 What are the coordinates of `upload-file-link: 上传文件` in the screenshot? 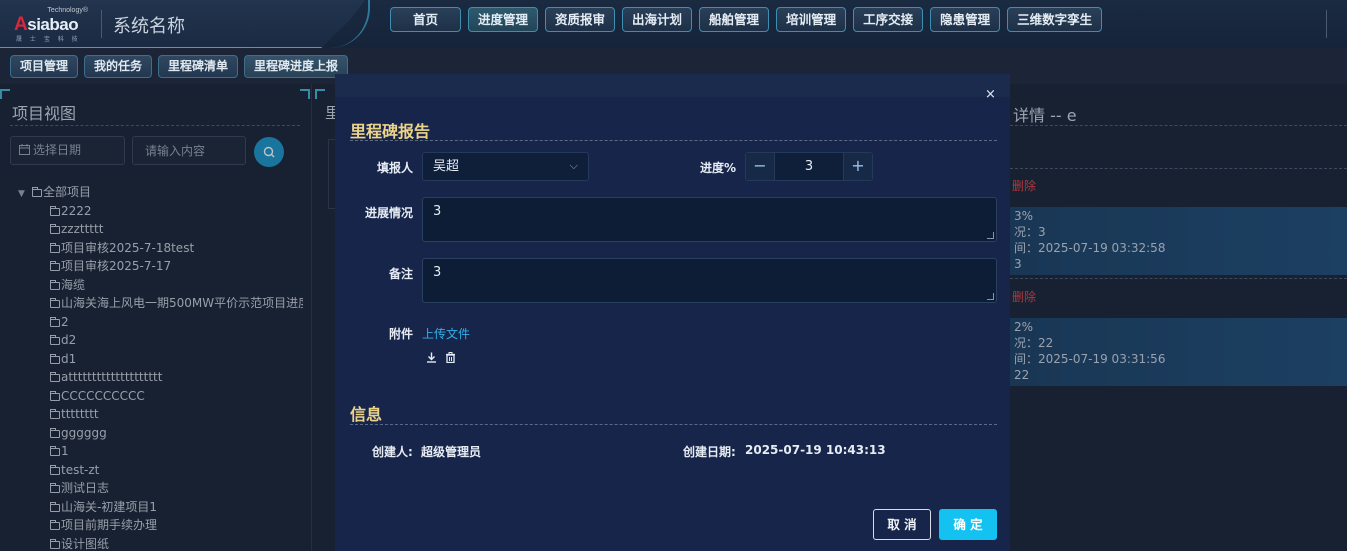 It's located at (446, 333).